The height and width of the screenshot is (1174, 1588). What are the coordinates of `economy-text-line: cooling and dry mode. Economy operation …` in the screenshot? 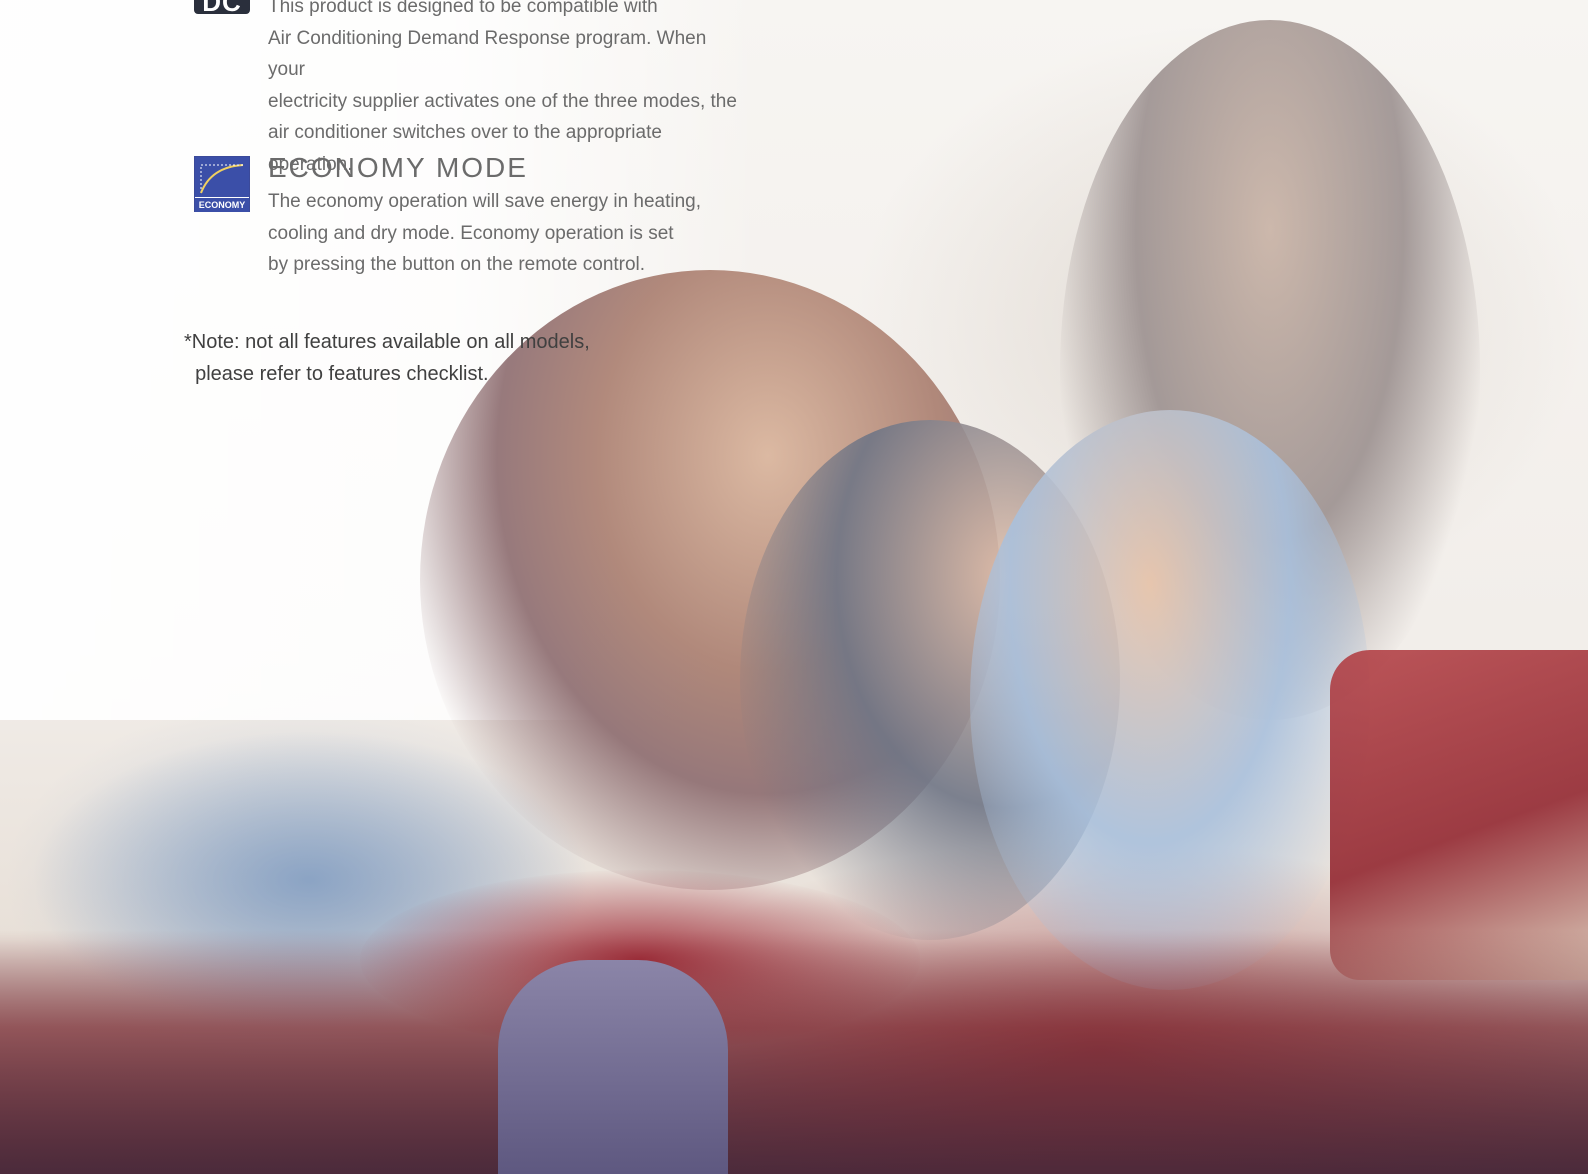 It's located at (471, 233).